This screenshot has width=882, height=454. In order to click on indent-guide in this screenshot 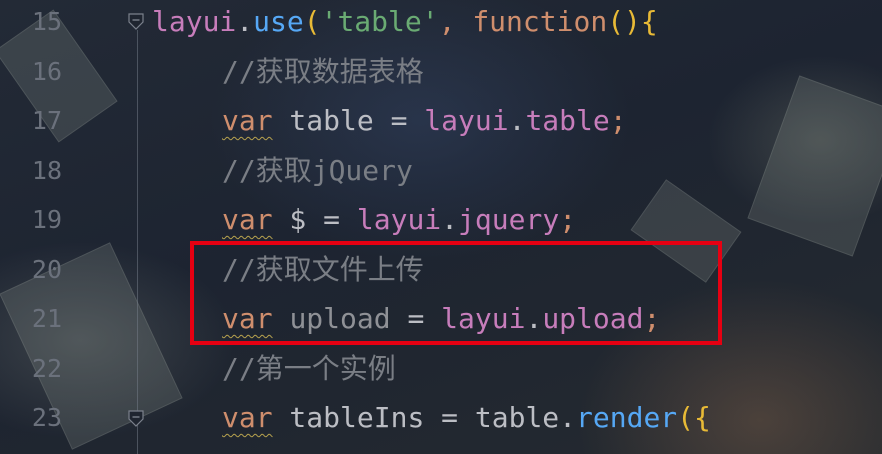, I will do `click(137, 242)`.